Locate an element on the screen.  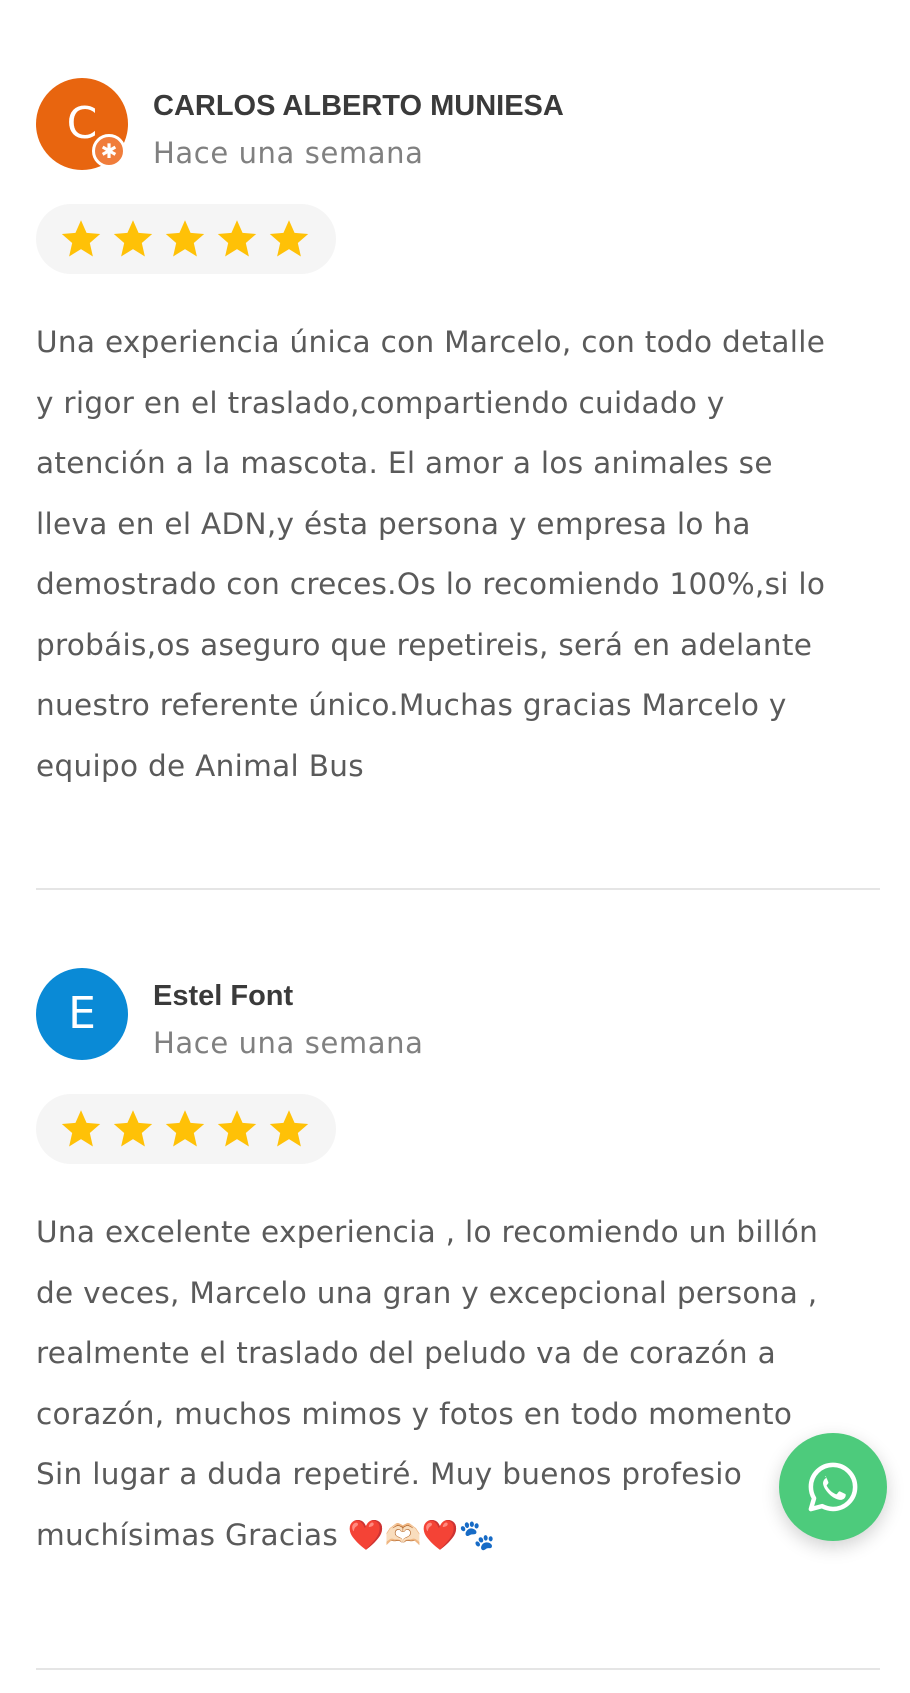
review-header: E Estel Font Hace una semana is located at coordinates (458, 1018).